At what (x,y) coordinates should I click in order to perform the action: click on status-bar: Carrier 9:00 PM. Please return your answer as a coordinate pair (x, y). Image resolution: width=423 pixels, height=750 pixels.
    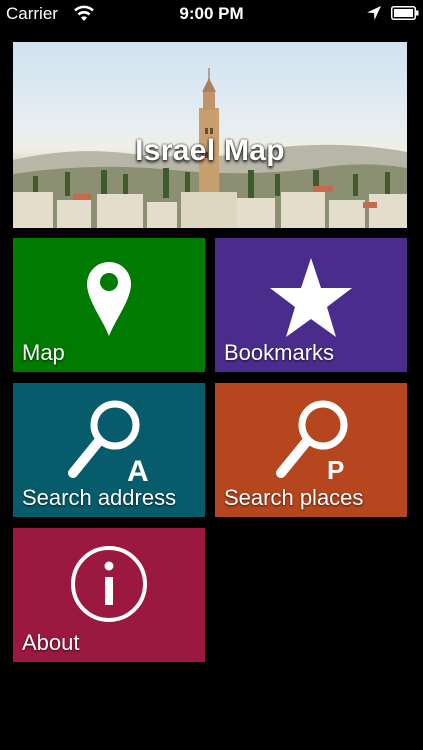
    Looking at the image, I should click on (211, 14).